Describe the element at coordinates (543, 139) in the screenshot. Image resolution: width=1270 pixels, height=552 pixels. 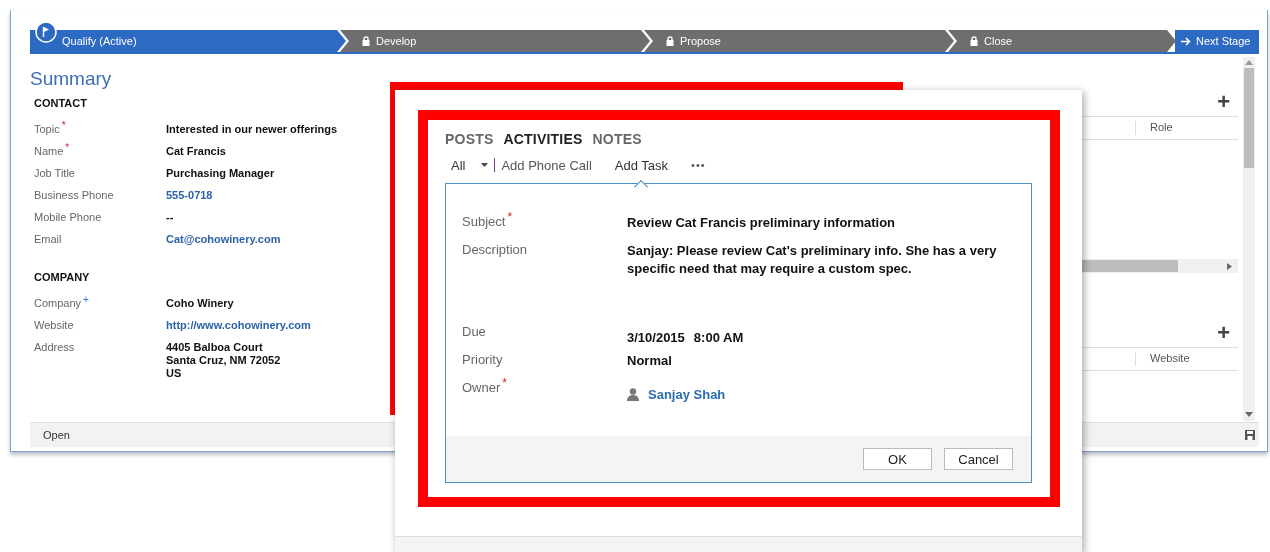
I see `tab: ACTIVITIES` at that location.